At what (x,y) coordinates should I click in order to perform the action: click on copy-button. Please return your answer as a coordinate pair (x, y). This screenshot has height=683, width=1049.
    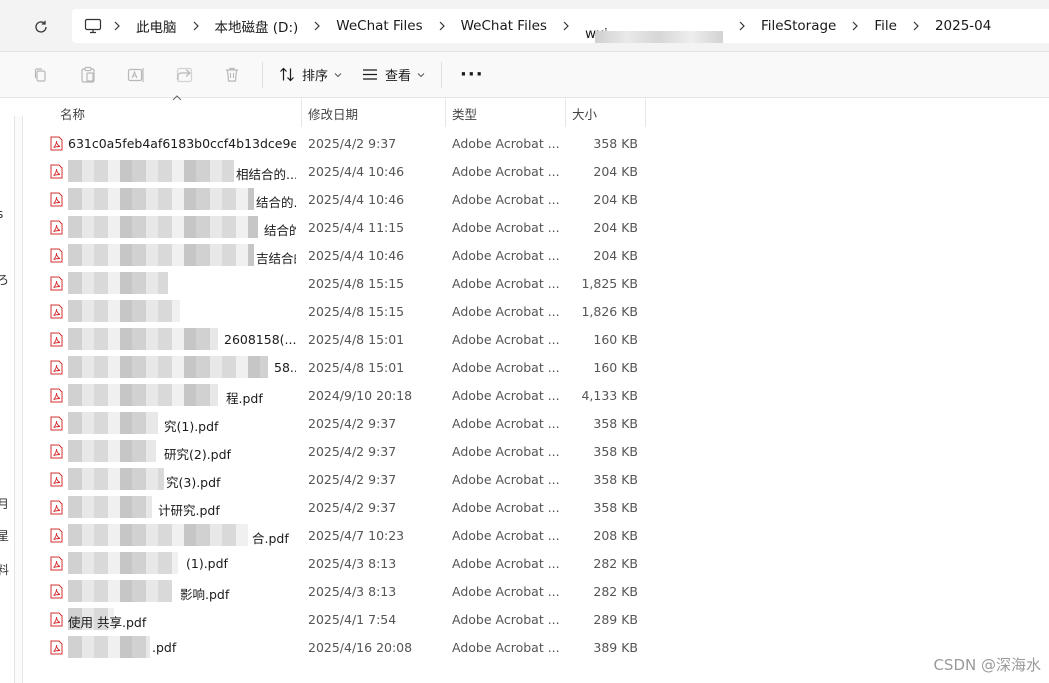
    Looking at the image, I should click on (40, 75).